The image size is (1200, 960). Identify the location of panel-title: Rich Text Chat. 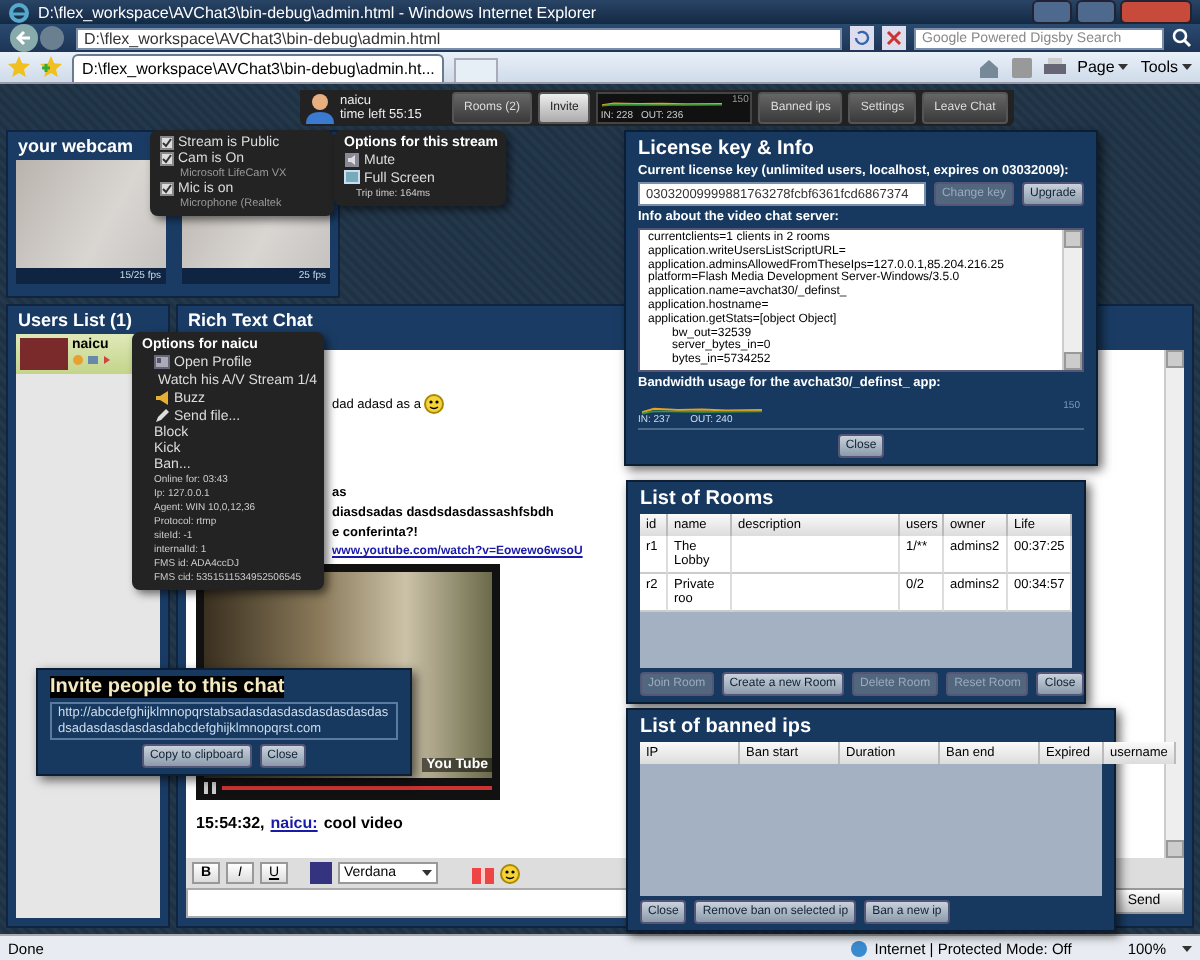
(250, 321).